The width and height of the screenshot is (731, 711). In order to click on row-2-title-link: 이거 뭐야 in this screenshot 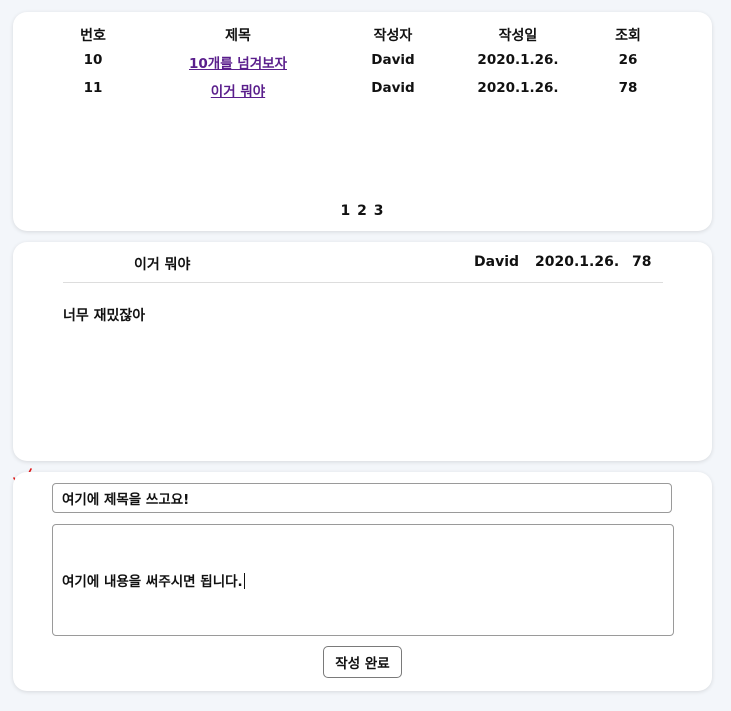, I will do `click(238, 92)`.